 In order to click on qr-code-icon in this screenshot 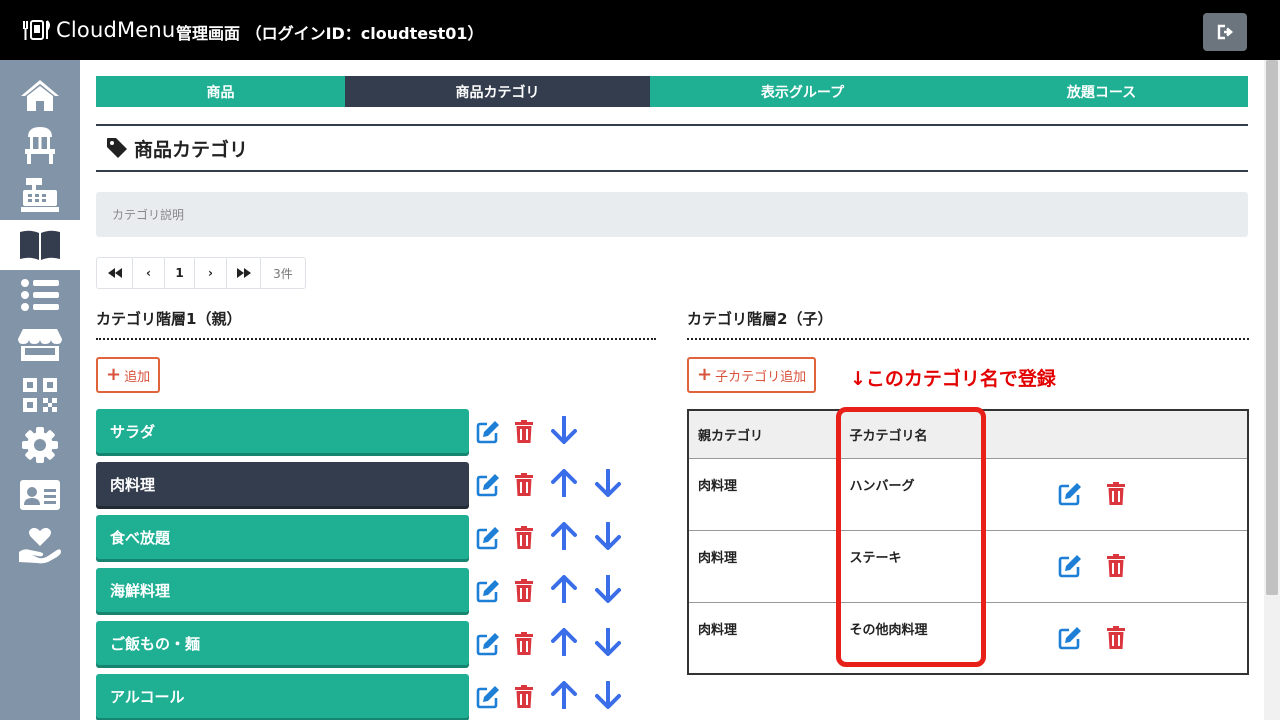, I will do `click(40, 395)`.